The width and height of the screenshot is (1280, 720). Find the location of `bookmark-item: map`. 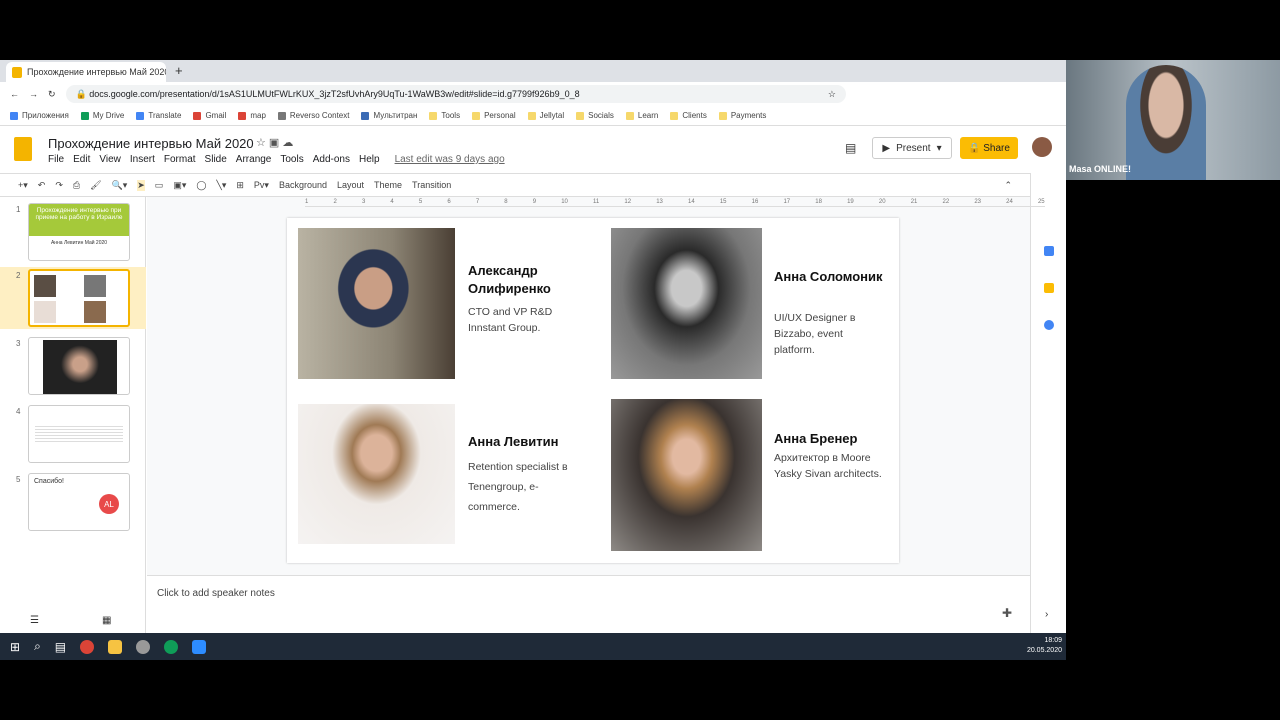

bookmark-item: map is located at coordinates (252, 115).